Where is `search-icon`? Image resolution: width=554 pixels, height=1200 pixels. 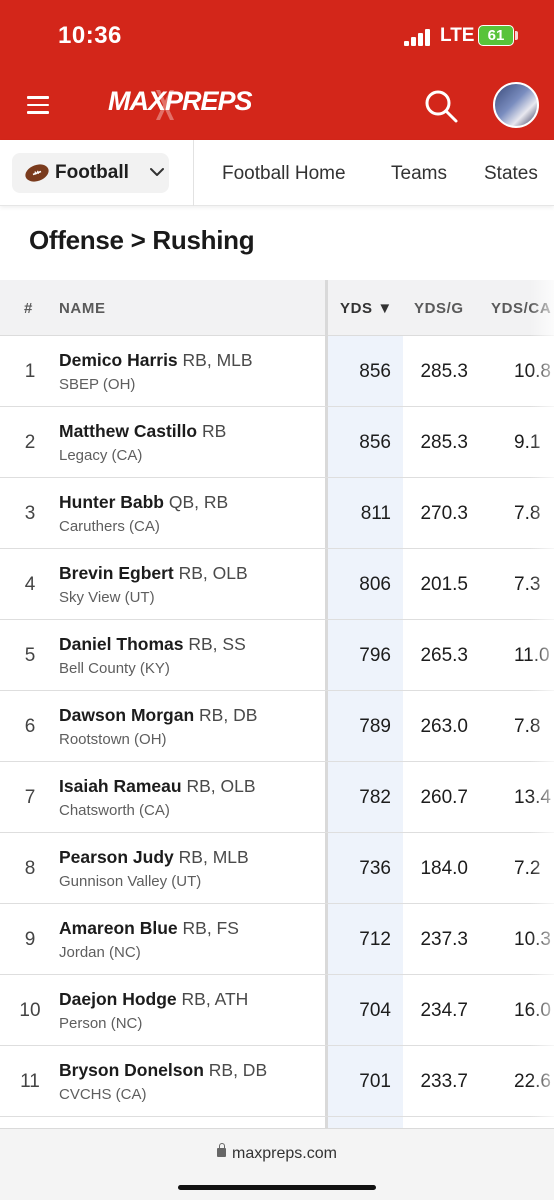
search-icon is located at coordinates (441, 106).